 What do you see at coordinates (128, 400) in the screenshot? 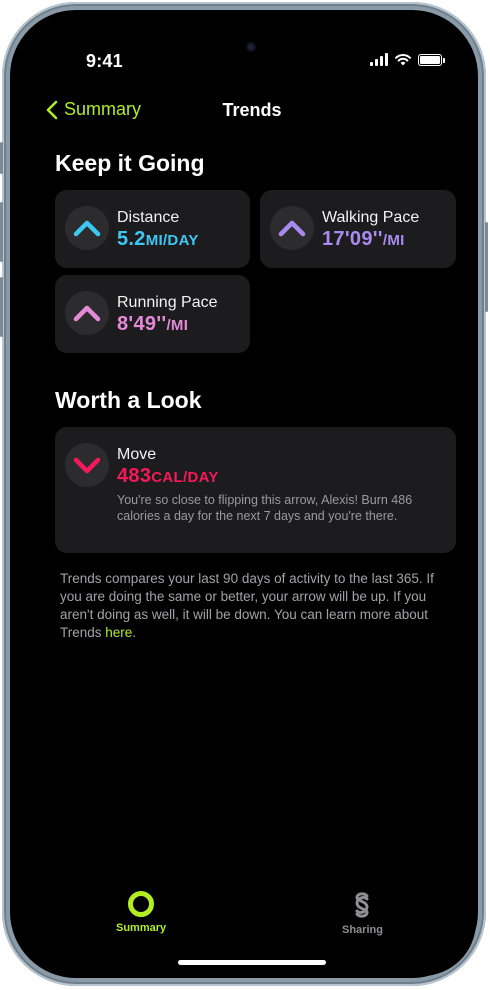
I see `section-title-worth-a-look: Worth a Look` at bounding box center [128, 400].